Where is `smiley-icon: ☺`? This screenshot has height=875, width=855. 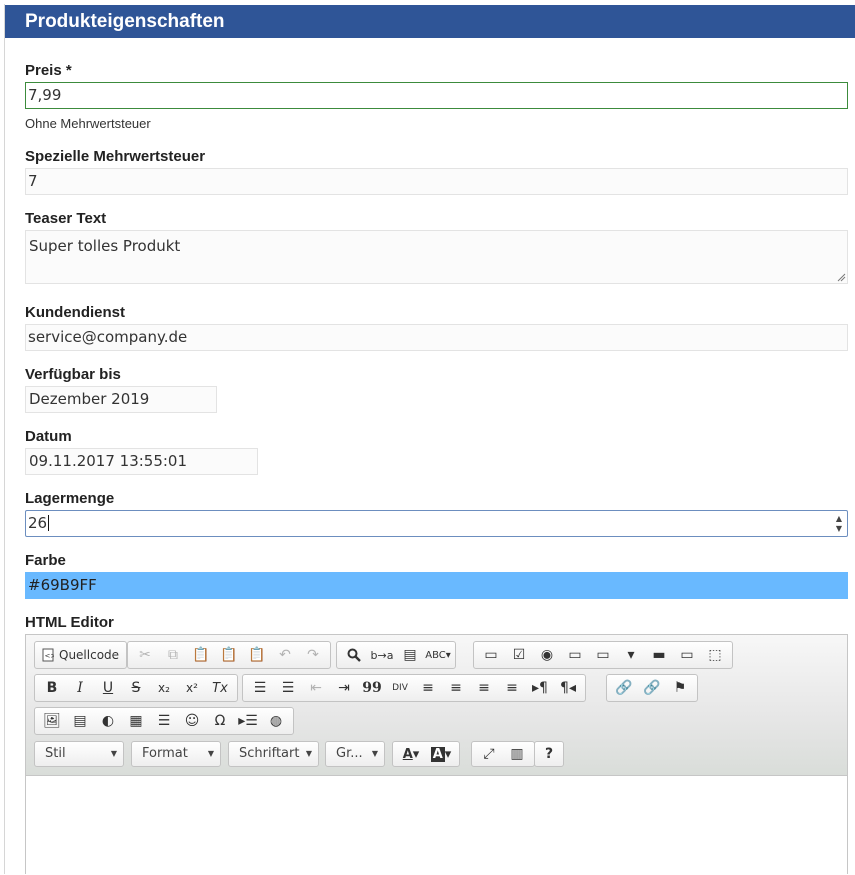
smiley-icon: ☺ is located at coordinates (192, 721).